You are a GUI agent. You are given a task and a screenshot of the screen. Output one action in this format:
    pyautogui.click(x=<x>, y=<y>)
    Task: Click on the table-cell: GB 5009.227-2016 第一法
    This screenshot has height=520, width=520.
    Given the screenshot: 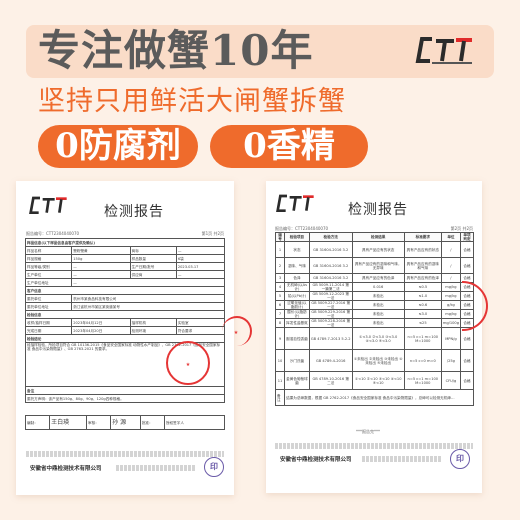 What is the action you would take?
    pyautogui.click(x=330, y=305)
    